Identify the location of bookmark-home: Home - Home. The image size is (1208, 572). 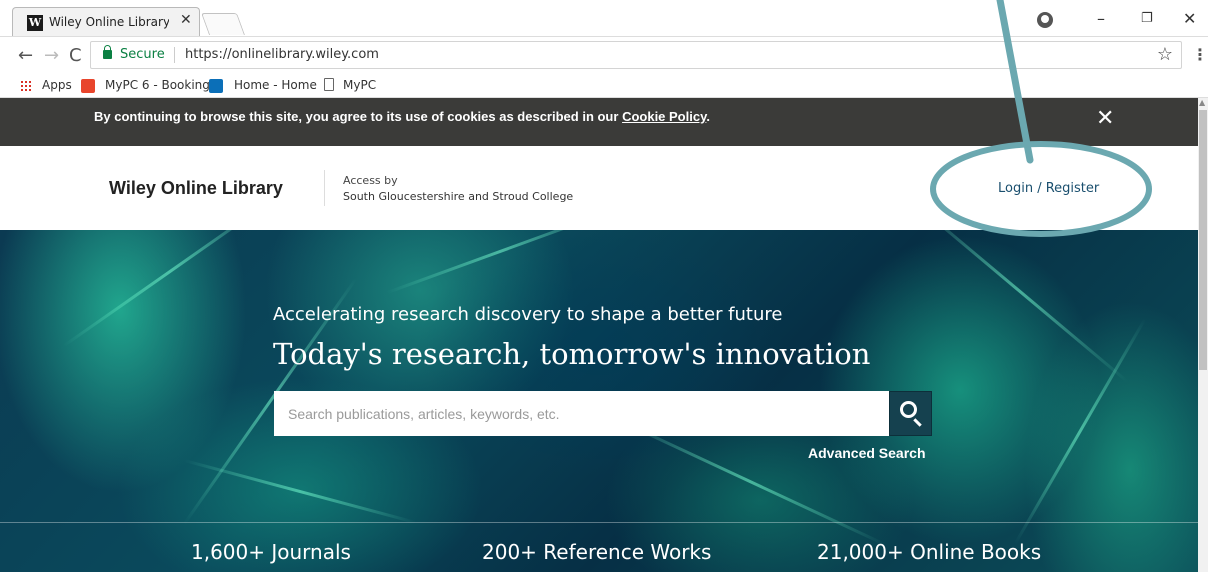
(275, 85).